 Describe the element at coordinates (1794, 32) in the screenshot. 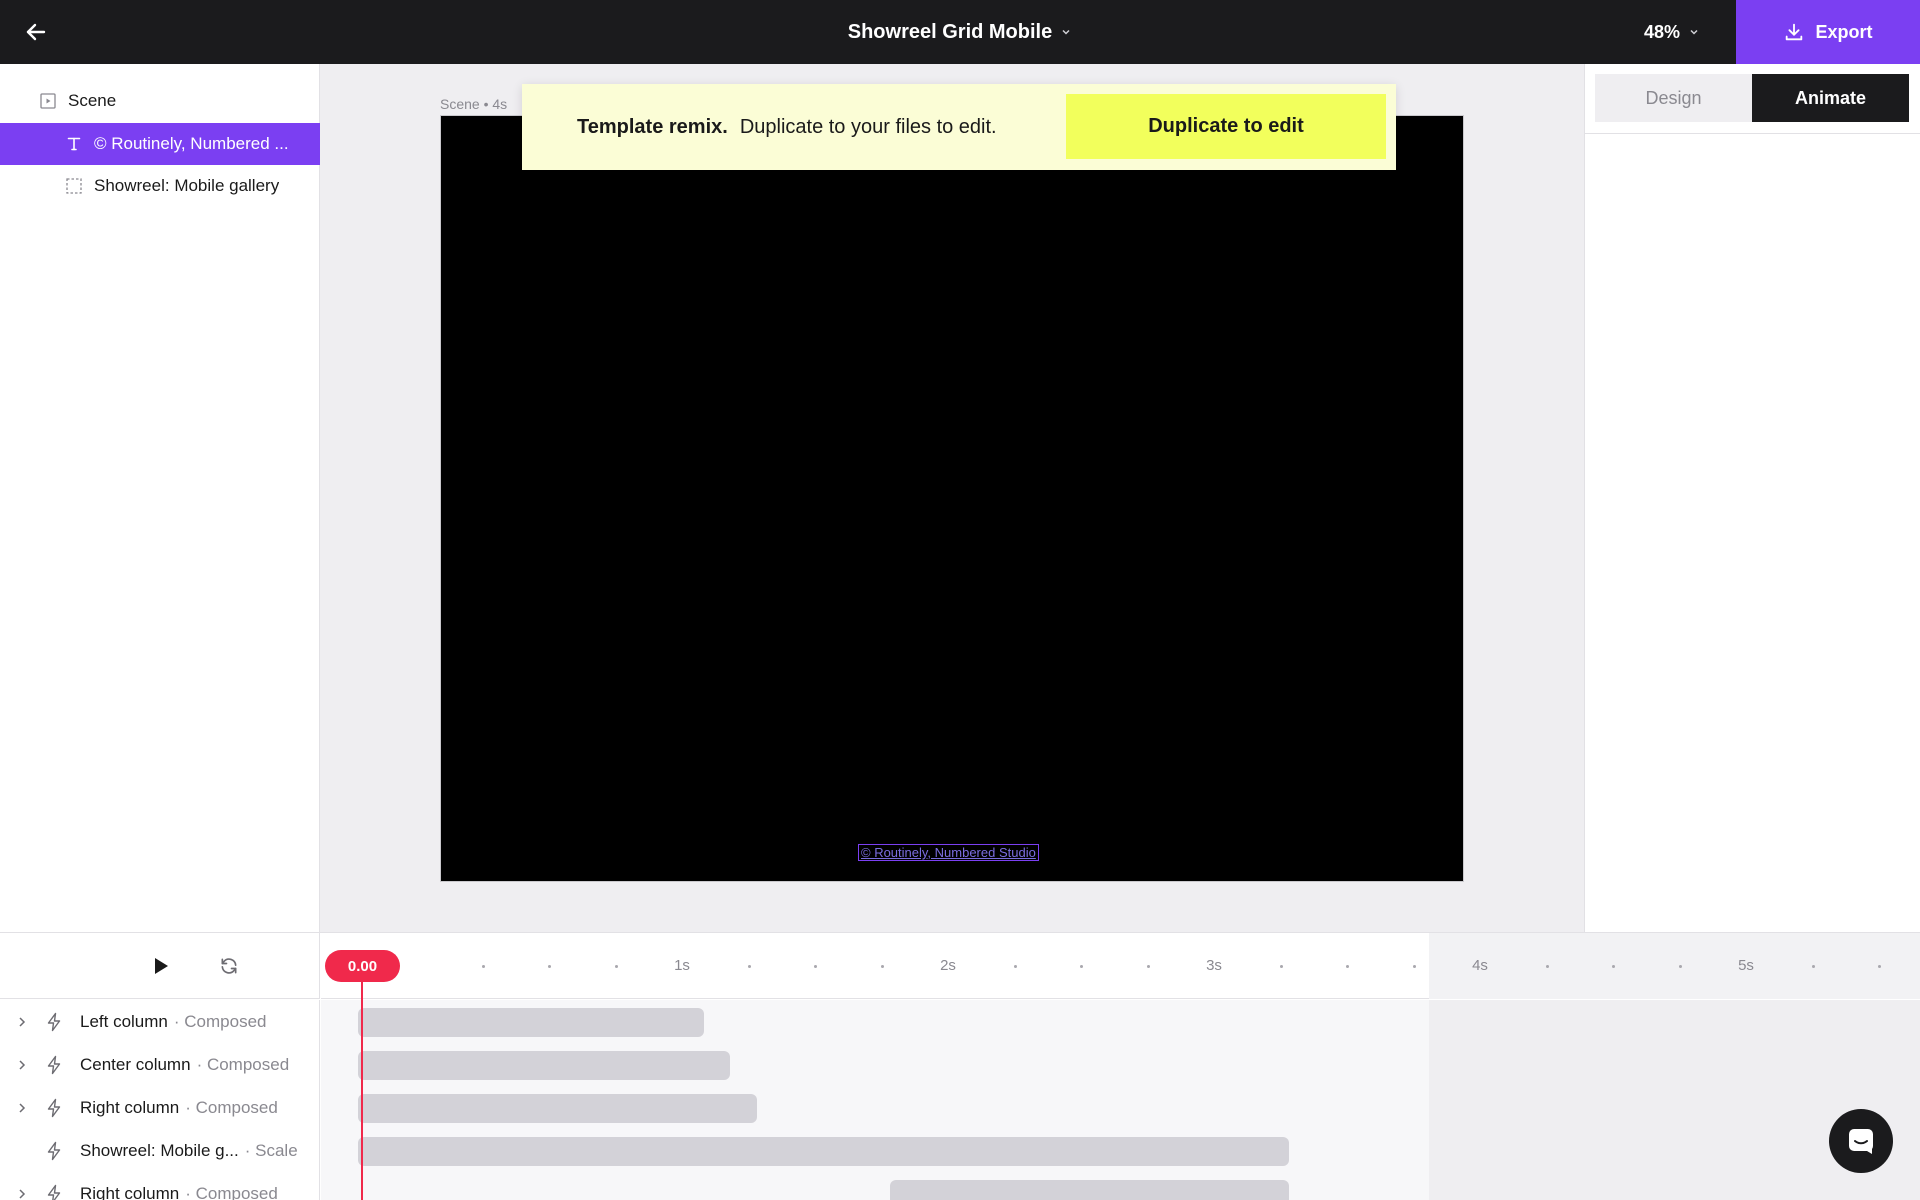

I see `download-icon` at that location.